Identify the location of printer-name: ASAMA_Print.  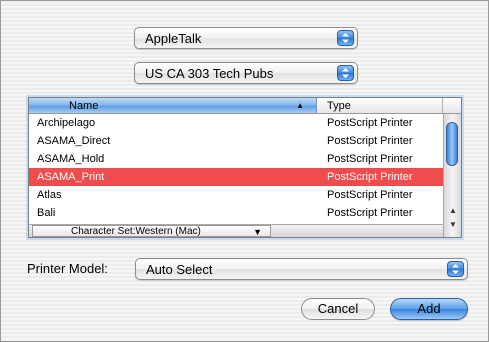
(71, 177).